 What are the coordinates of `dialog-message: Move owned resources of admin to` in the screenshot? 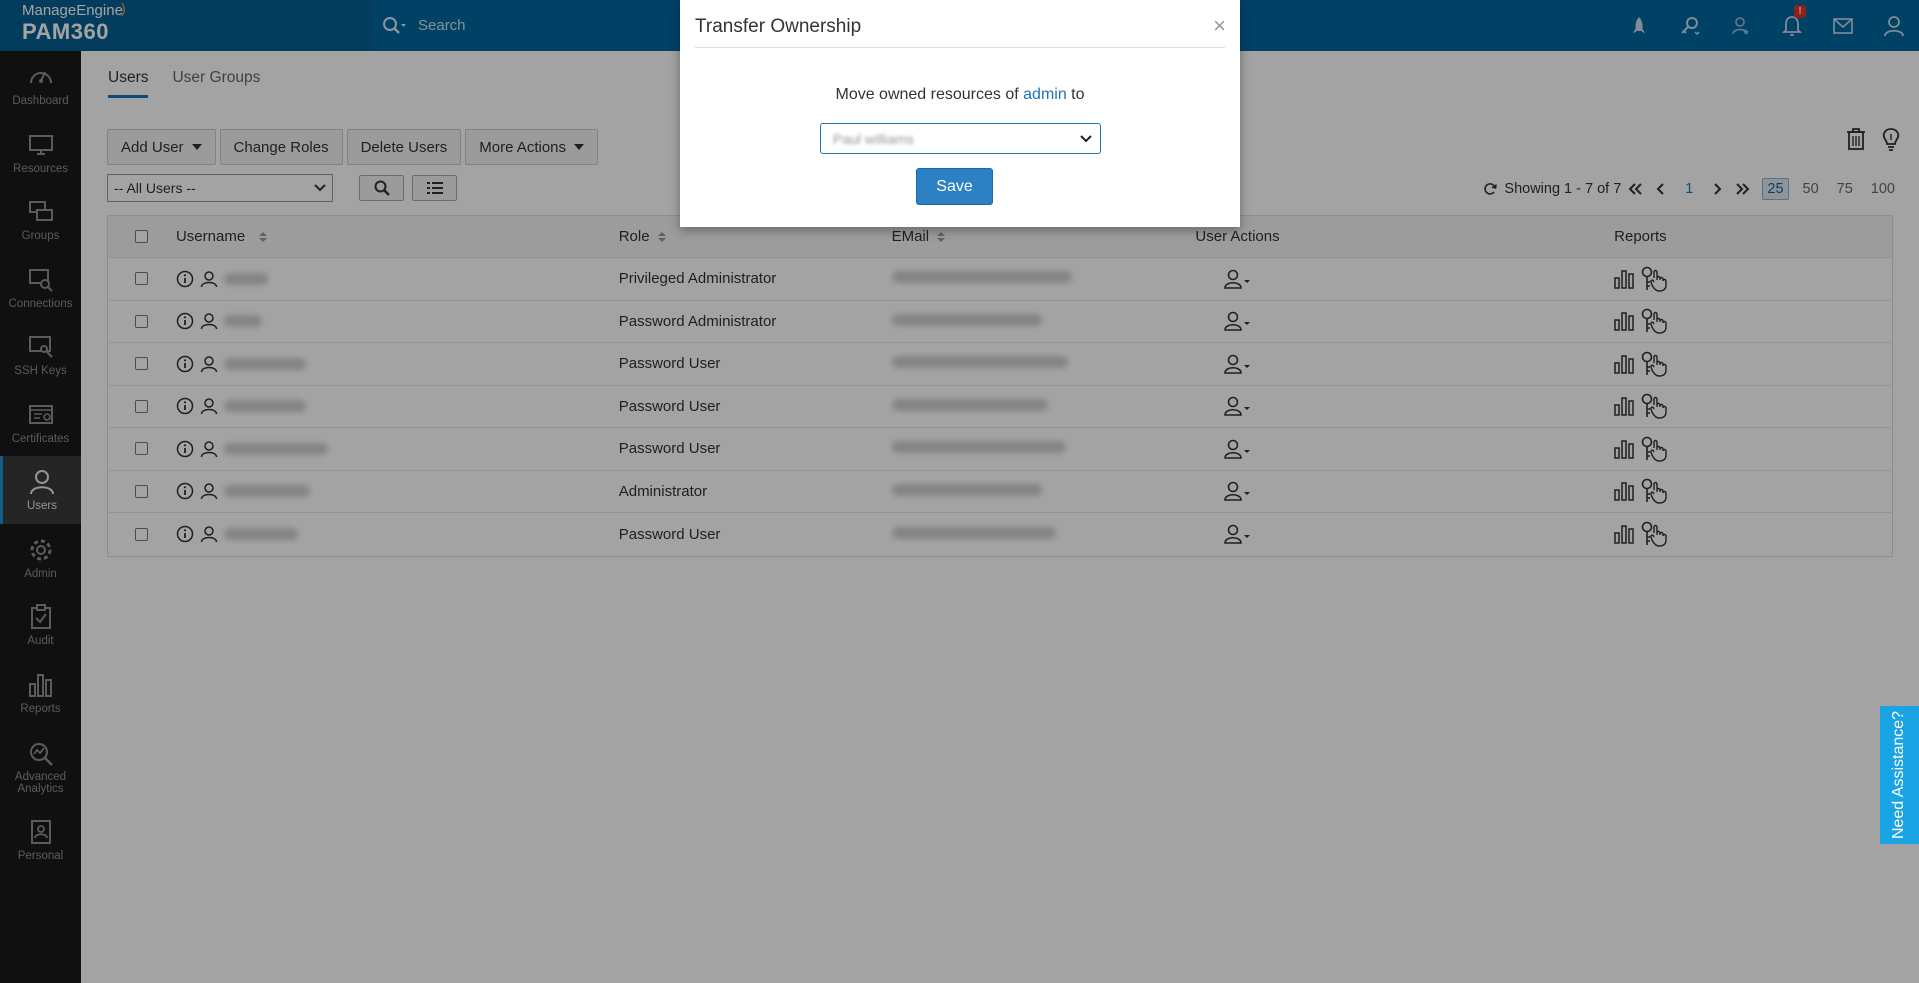 It's located at (960, 95).